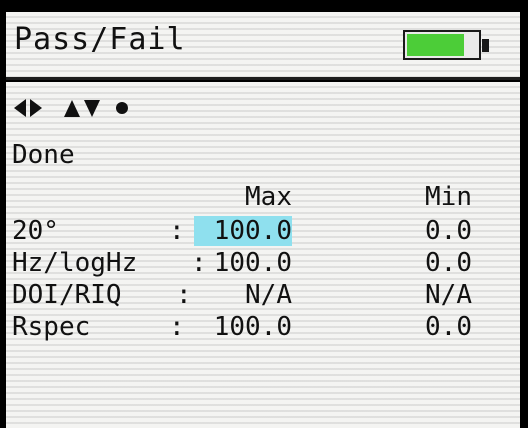 This screenshot has height=428, width=528. What do you see at coordinates (243, 231) in the screenshot?
I see `max-value-field-20deg: 100.0` at bounding box center [243, 231].